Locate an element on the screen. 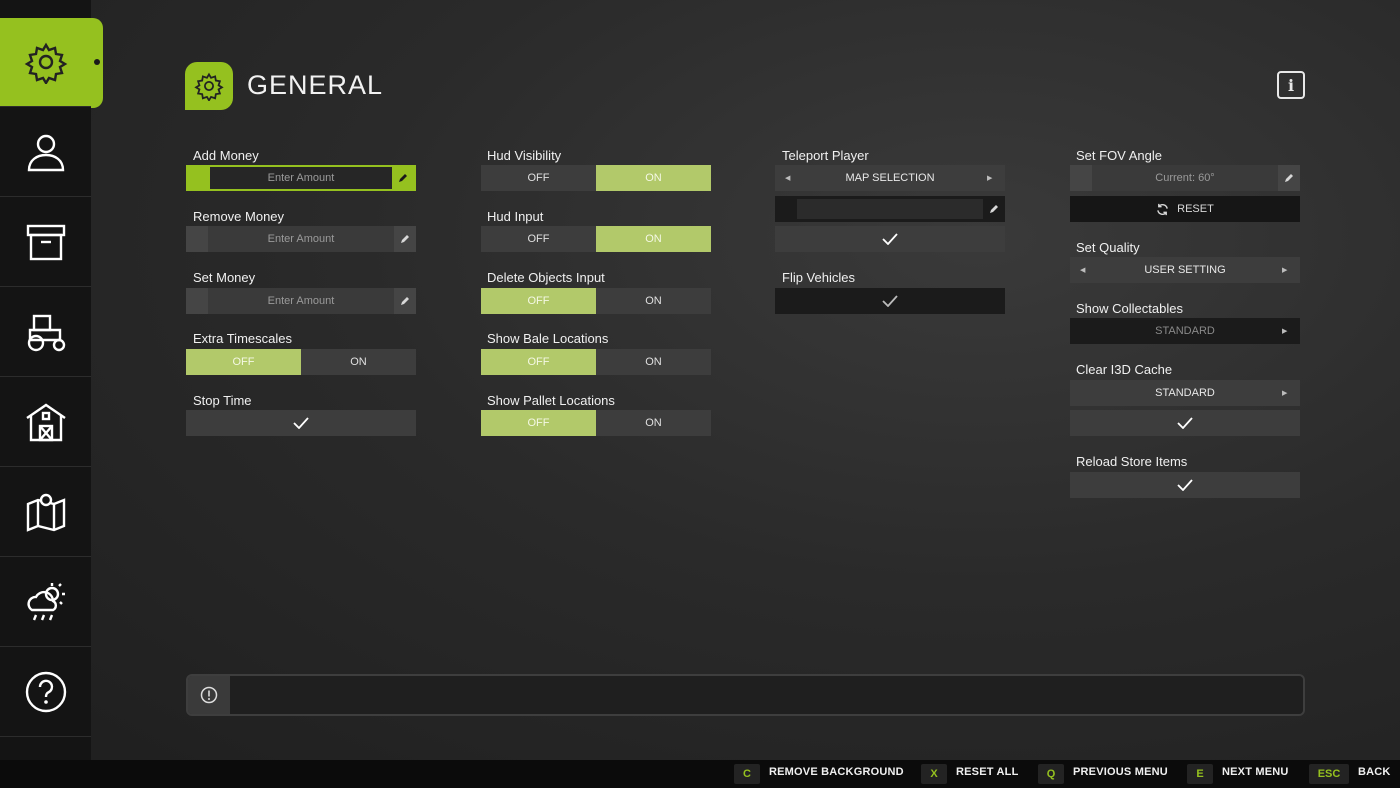 The height and width of the screenshot is (788, 1400). teleport-player-button is located at coordinates (890, 239).